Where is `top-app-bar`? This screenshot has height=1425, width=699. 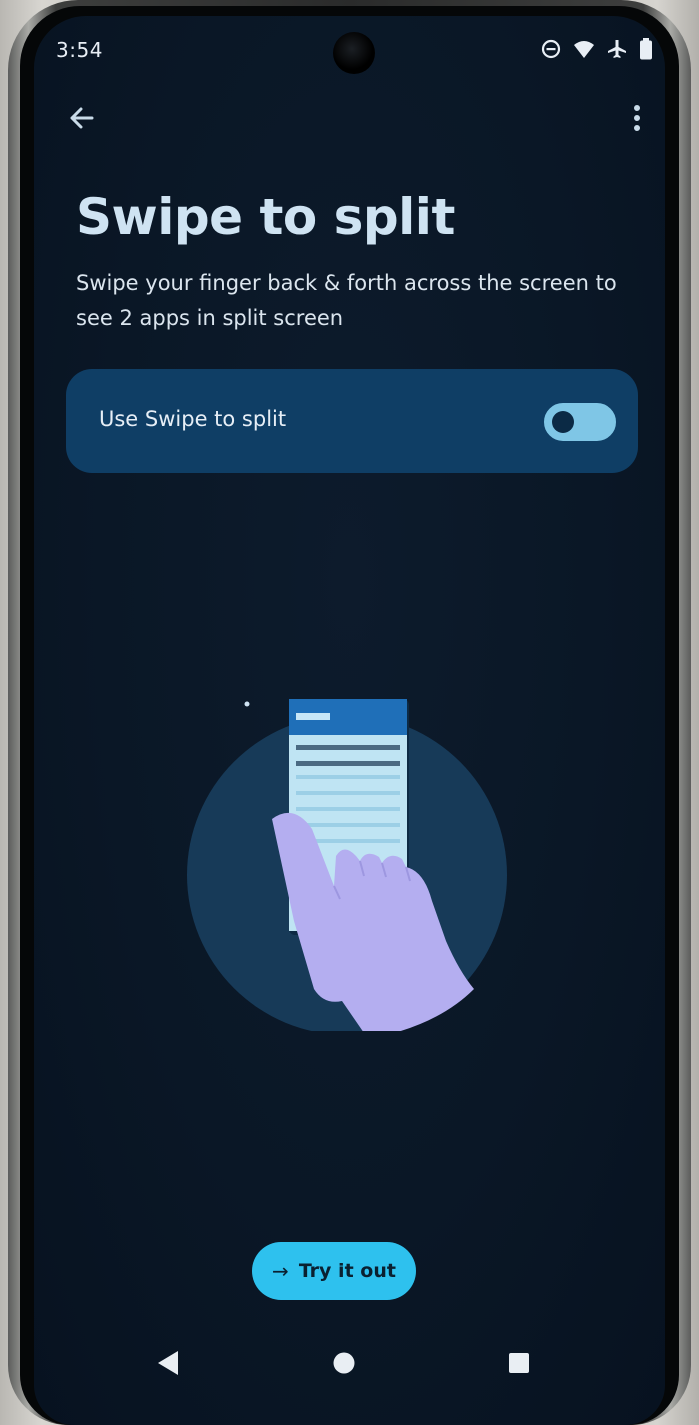 top-app-bar is located at coordinates (349, 116).